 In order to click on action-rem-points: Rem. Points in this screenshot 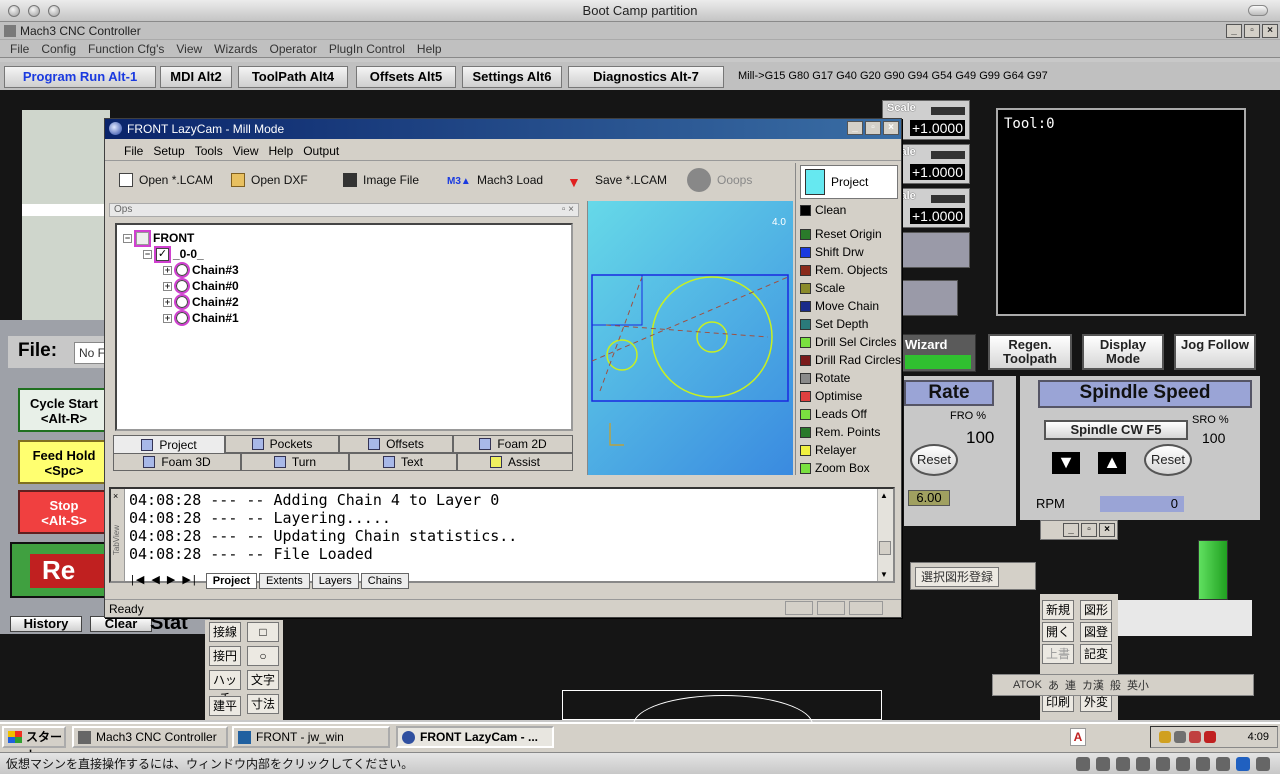, I will do `click(840, 432)`.